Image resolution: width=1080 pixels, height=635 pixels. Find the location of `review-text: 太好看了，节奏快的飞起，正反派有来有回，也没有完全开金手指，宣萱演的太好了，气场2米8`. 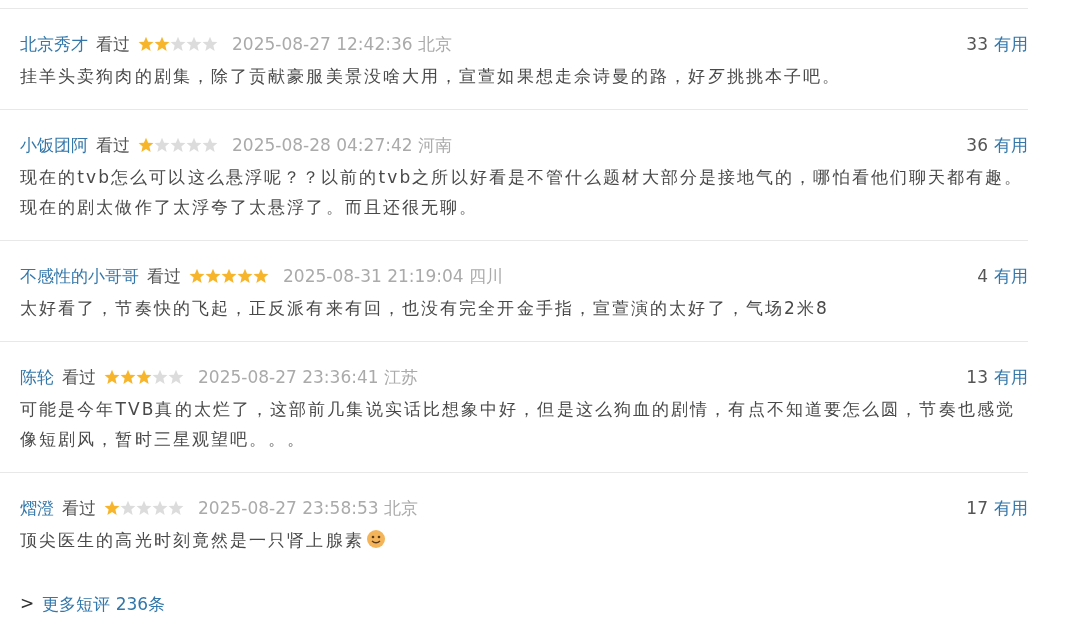

review-text: 太好看了，节奏快的飞起，正反派有来有回，也没有完全开金手指，宣萱演的太好了，气场2米8 is located at coordinates (425, 308).